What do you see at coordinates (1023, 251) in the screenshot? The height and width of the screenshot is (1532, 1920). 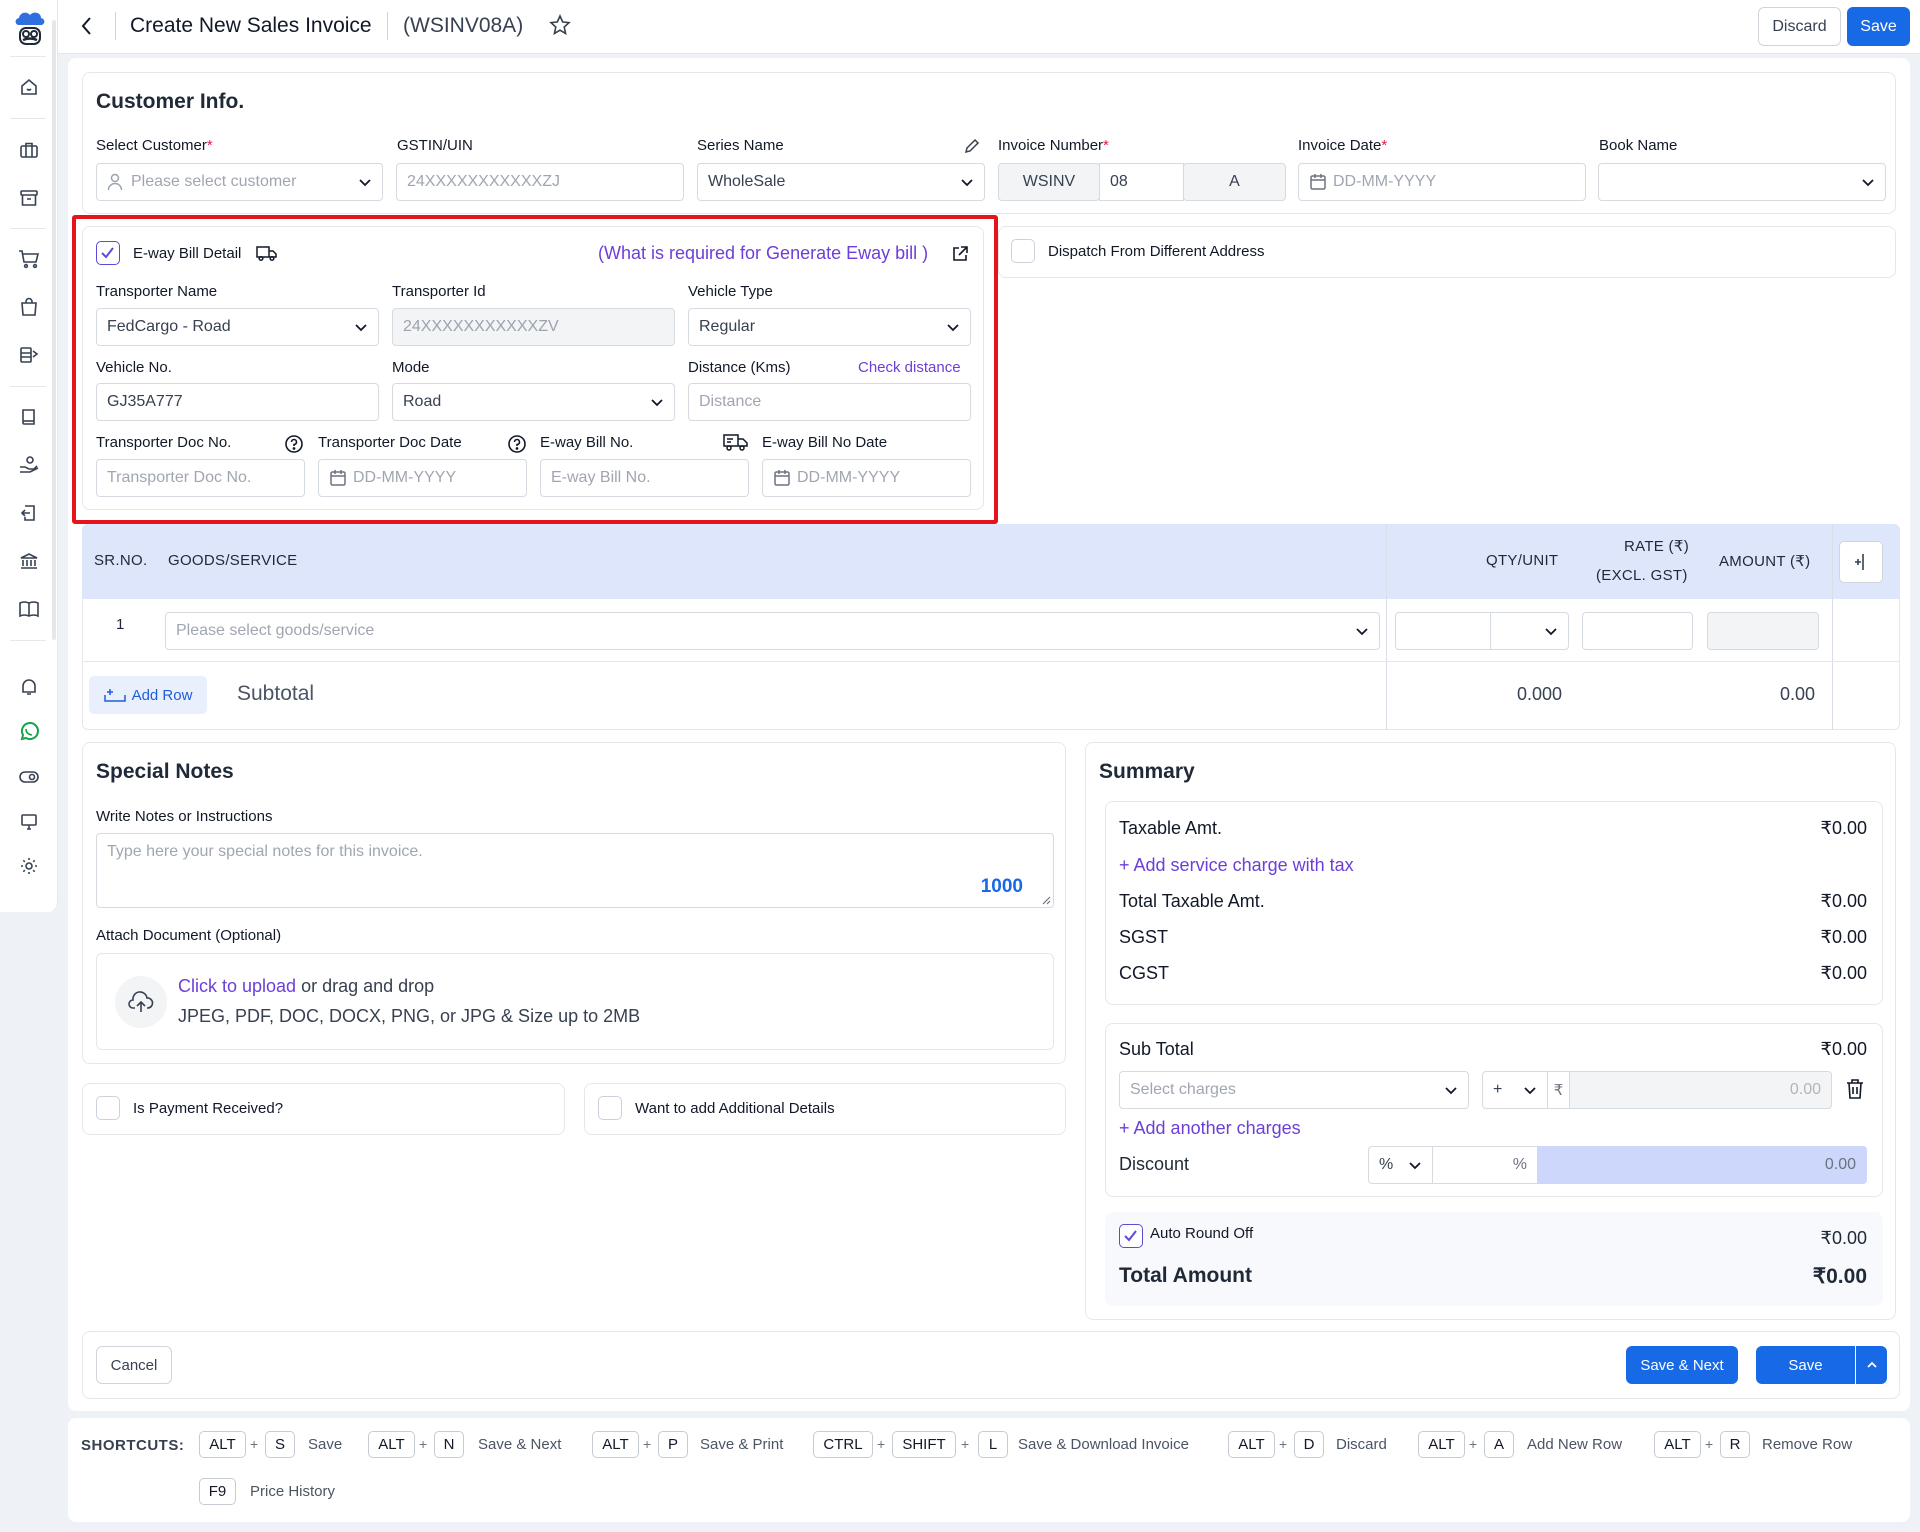 I see `dispatch-checkbox` at bounding box center [1023, 251].